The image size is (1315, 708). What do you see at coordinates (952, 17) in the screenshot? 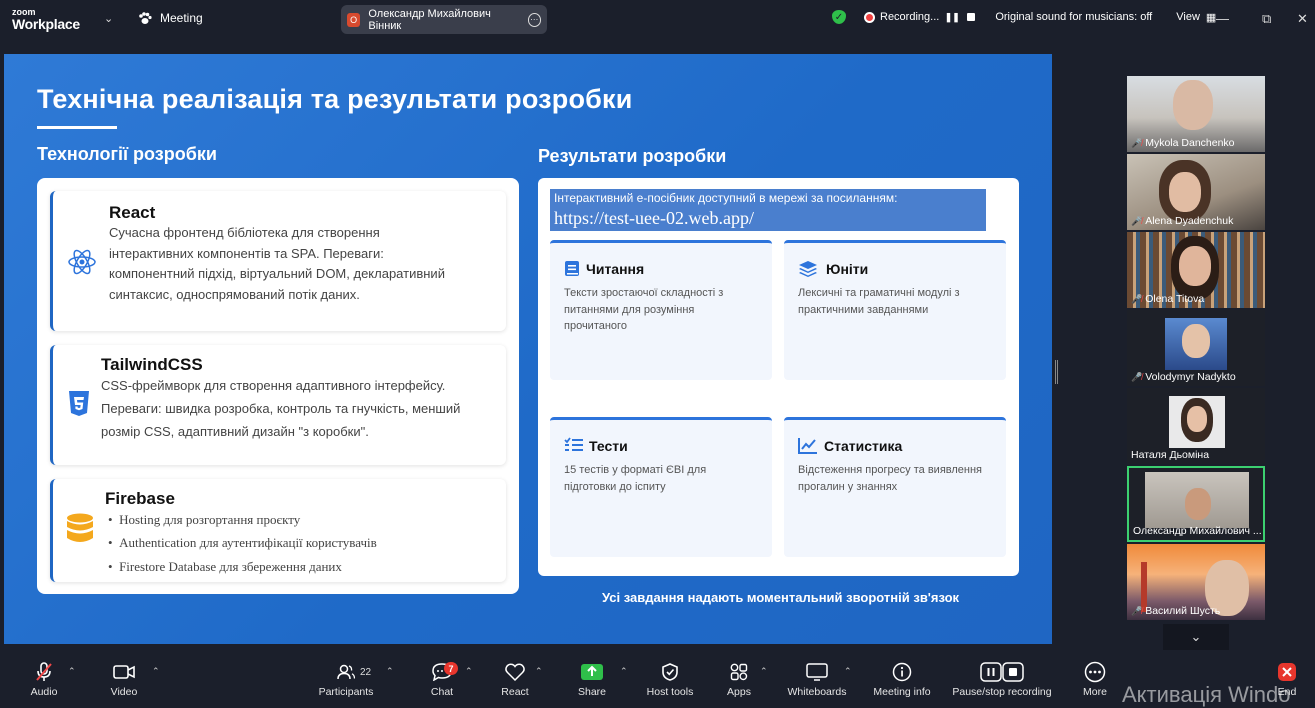
I see `pause-recording-icon: ❚❚` at bounding box center [952, 17].